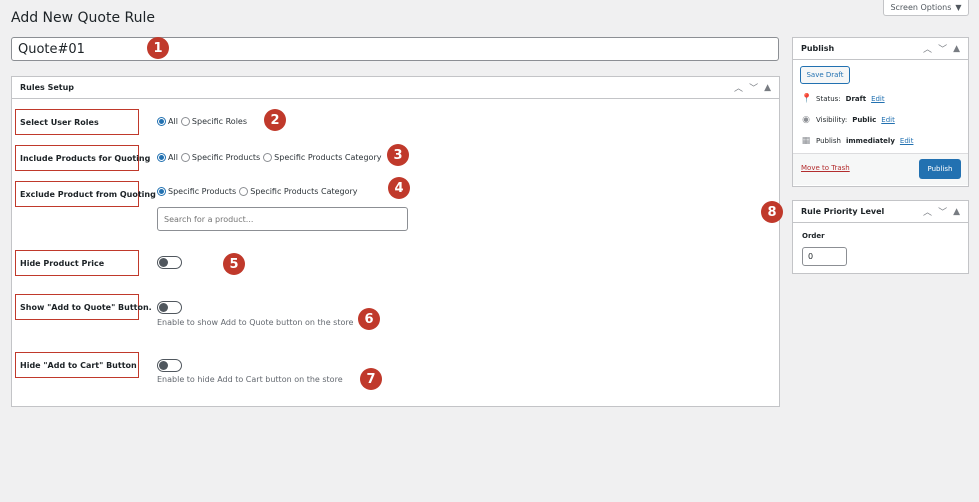  I want to click on show-add-to-quote-toggle, so click(169, 307).